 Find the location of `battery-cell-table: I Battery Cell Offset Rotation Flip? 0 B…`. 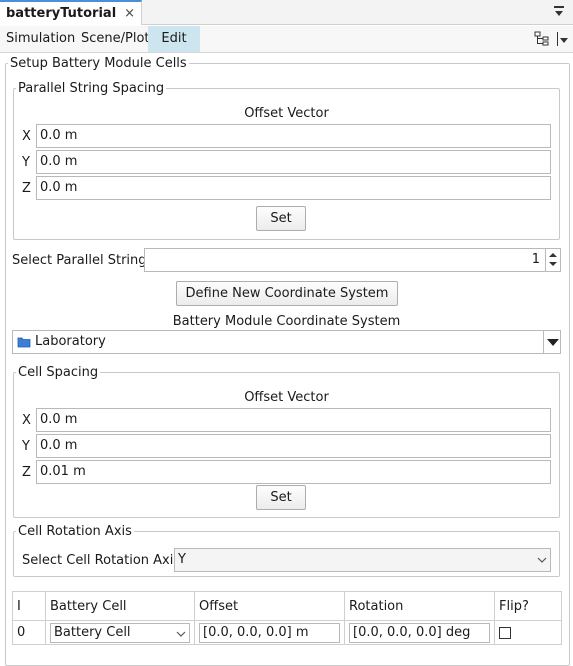

battery-cell-table: I Battery Cell Offset Rotation Flip? 0 B… is located at coordinates (287, 618).